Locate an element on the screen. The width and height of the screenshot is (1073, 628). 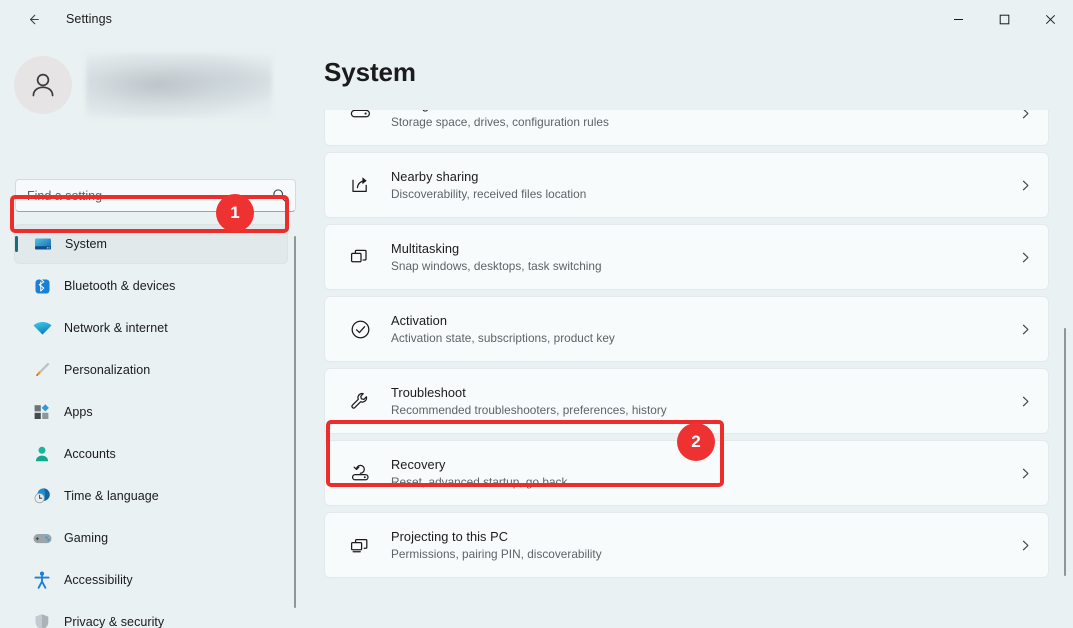
paintbrush-glyph is located at coordinates (43, 369).